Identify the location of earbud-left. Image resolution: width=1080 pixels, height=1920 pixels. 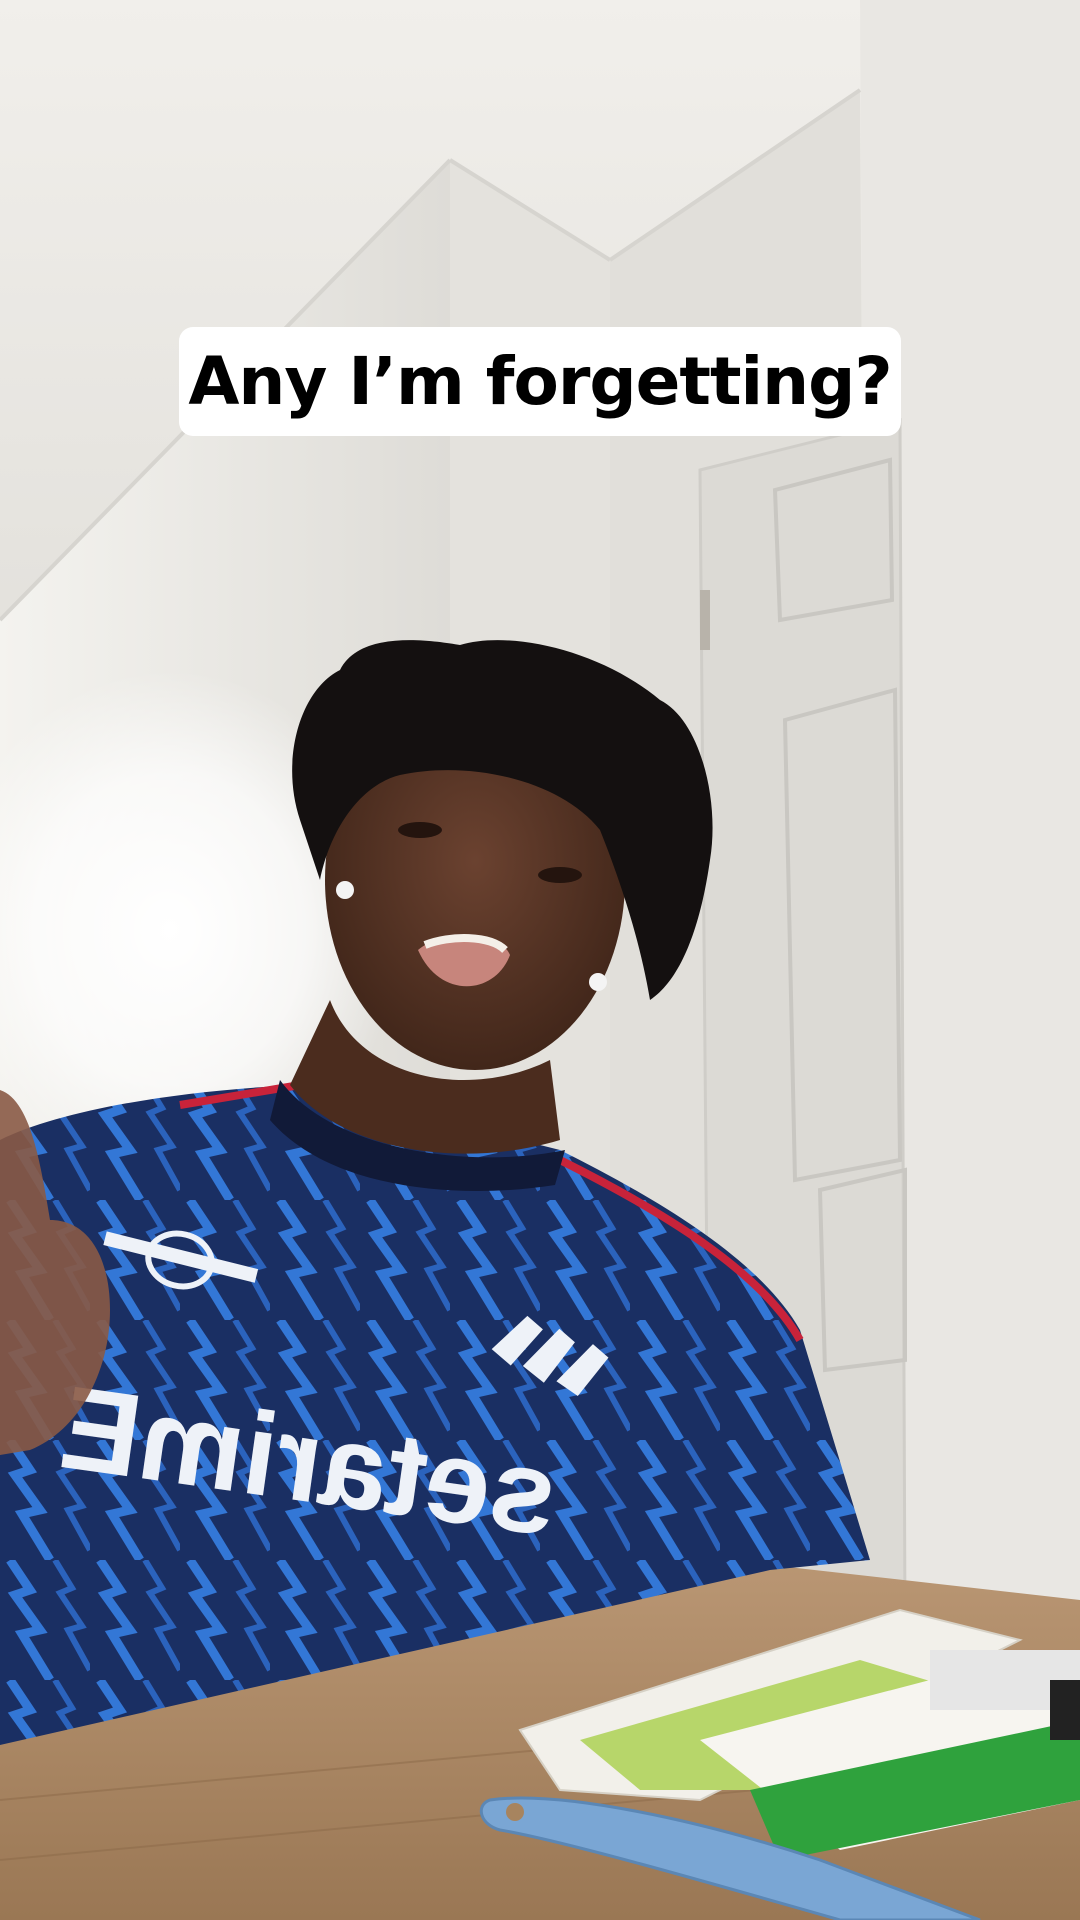
(345, 890).